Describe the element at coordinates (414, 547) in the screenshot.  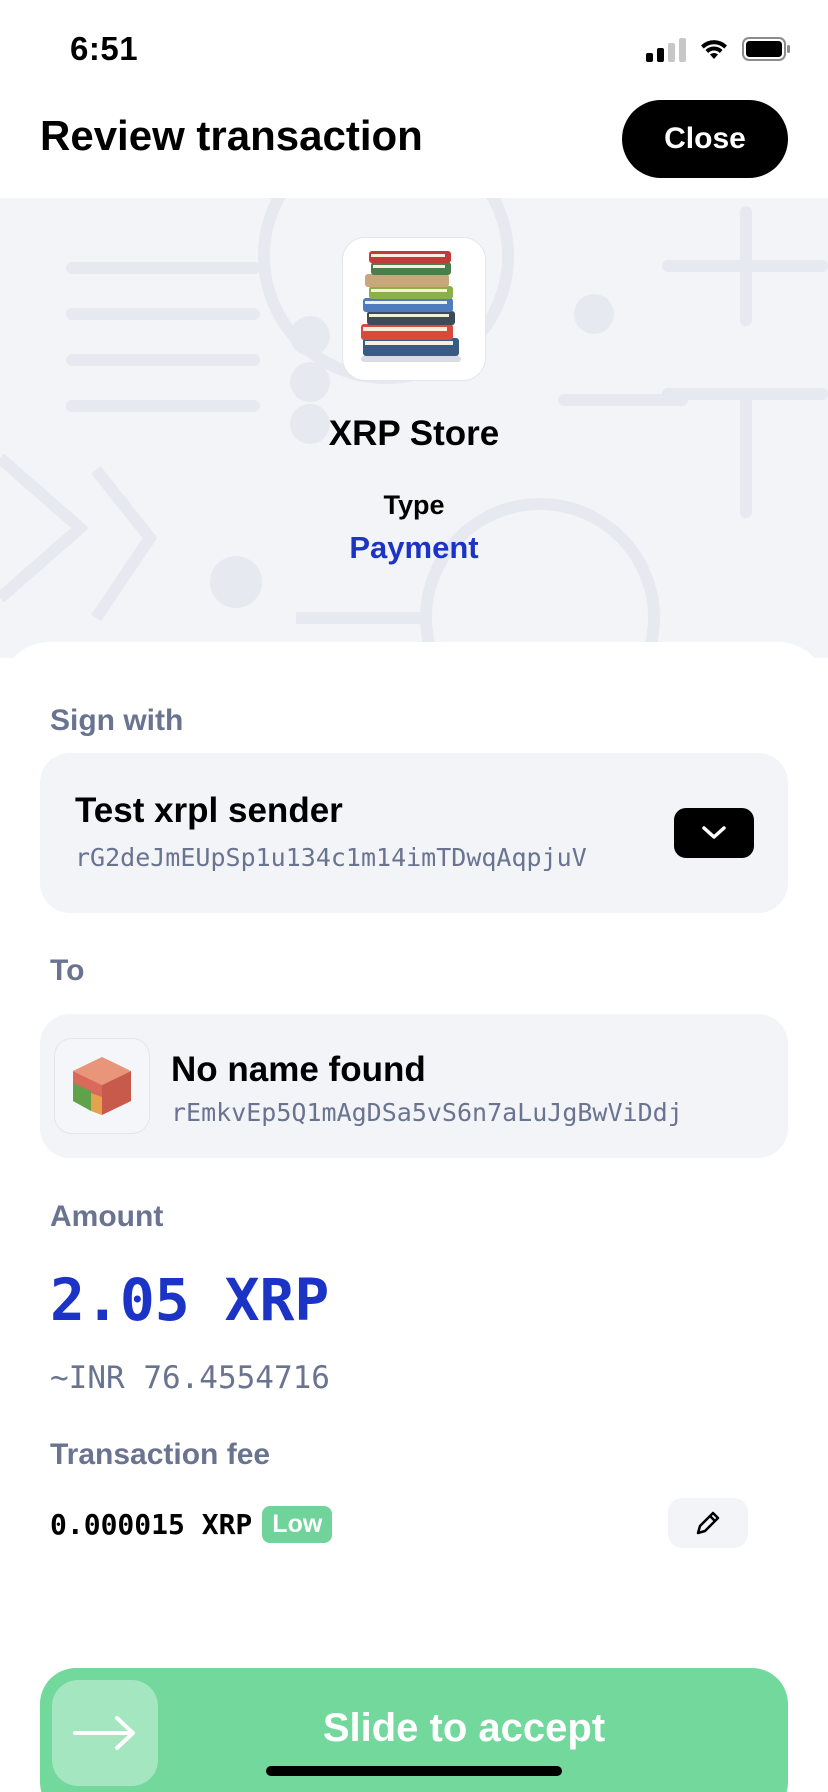
I see `transaction-type-value: Payment` at that location.